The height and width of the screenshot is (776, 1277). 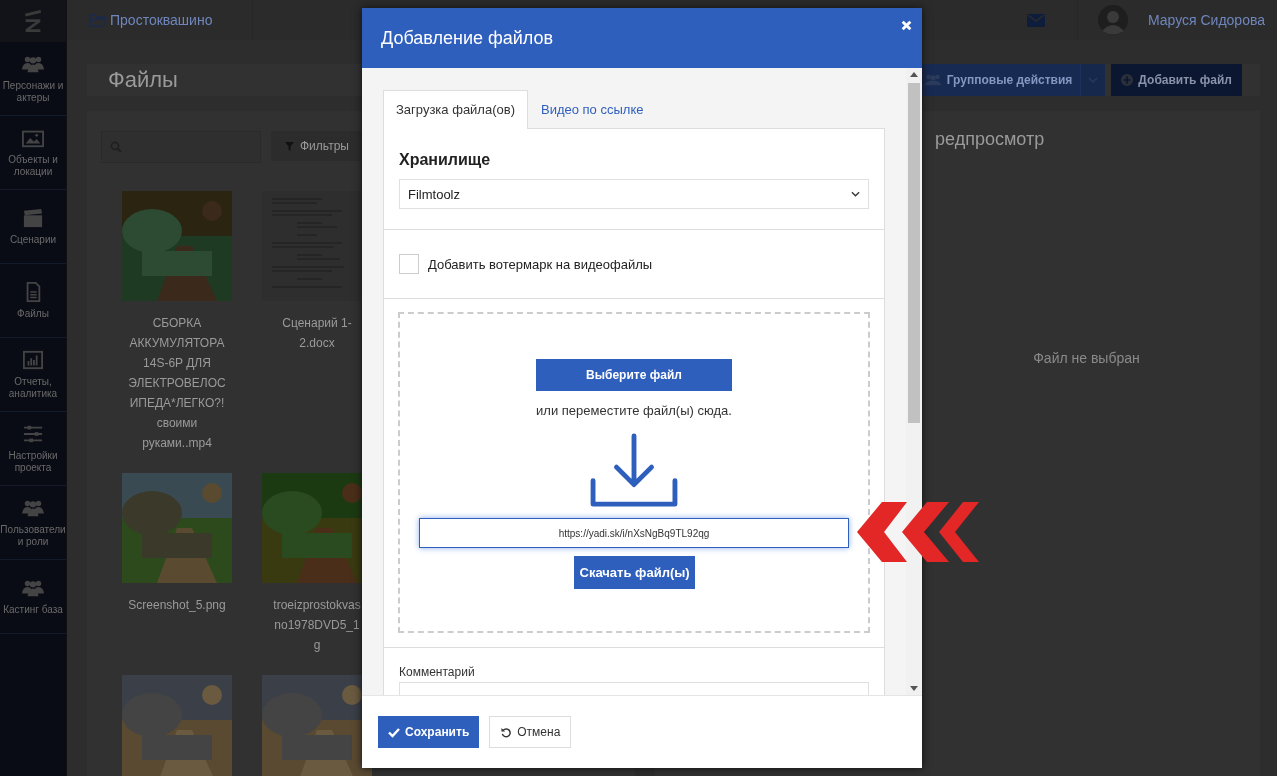 I want to click on sidebar-item: Настройки проекта, so click(x=33, y=449).